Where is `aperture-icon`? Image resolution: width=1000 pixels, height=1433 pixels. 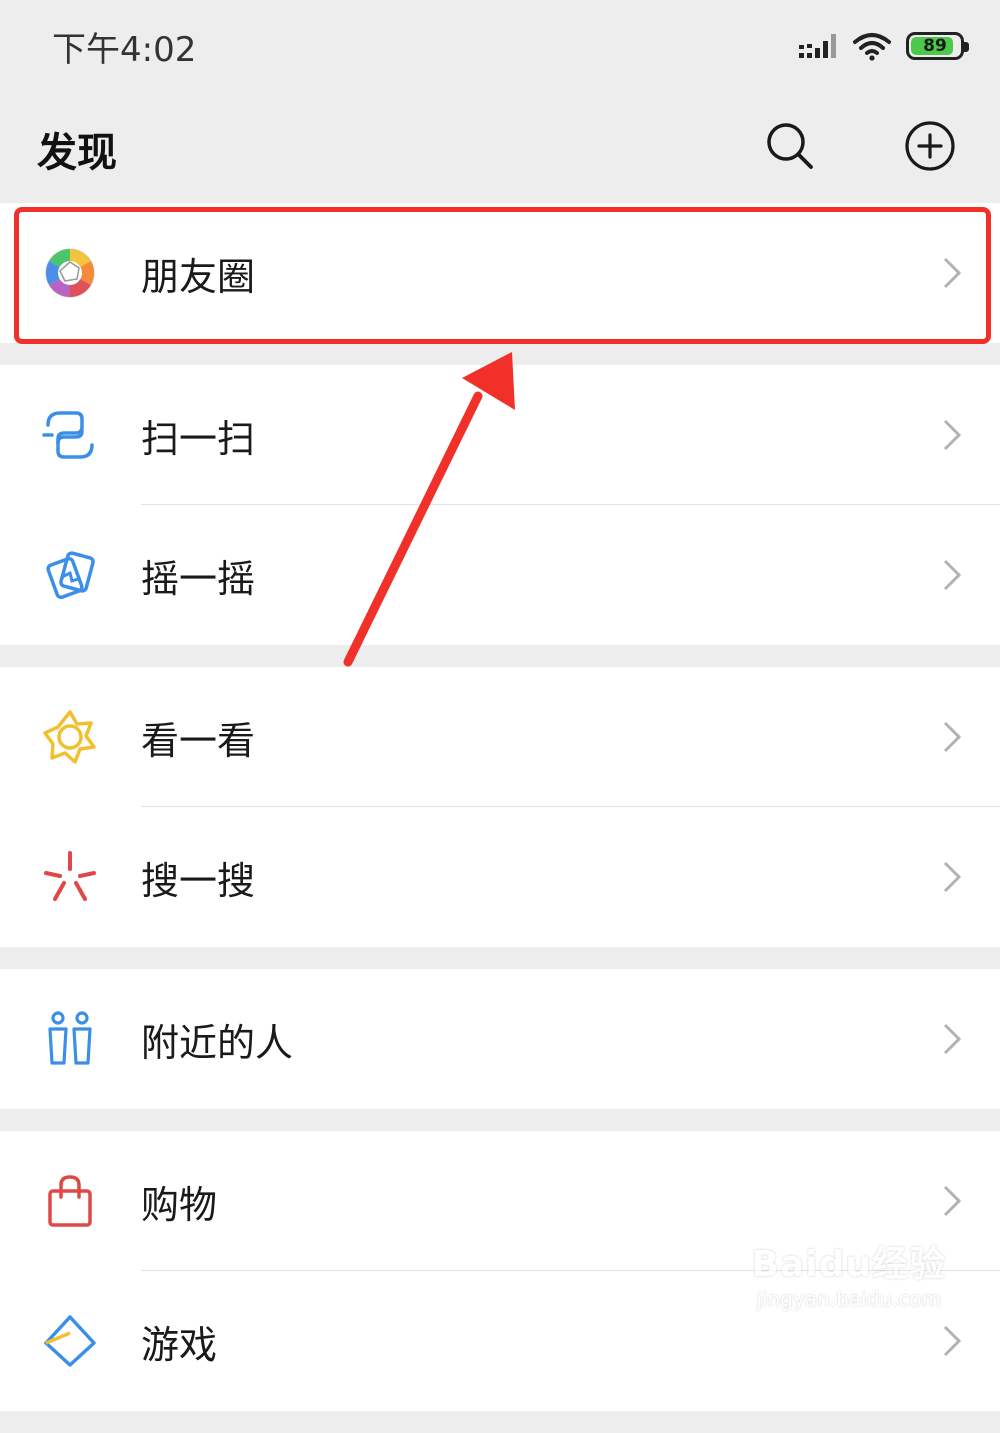 aperture-icon is located at coordinates (70, 273).